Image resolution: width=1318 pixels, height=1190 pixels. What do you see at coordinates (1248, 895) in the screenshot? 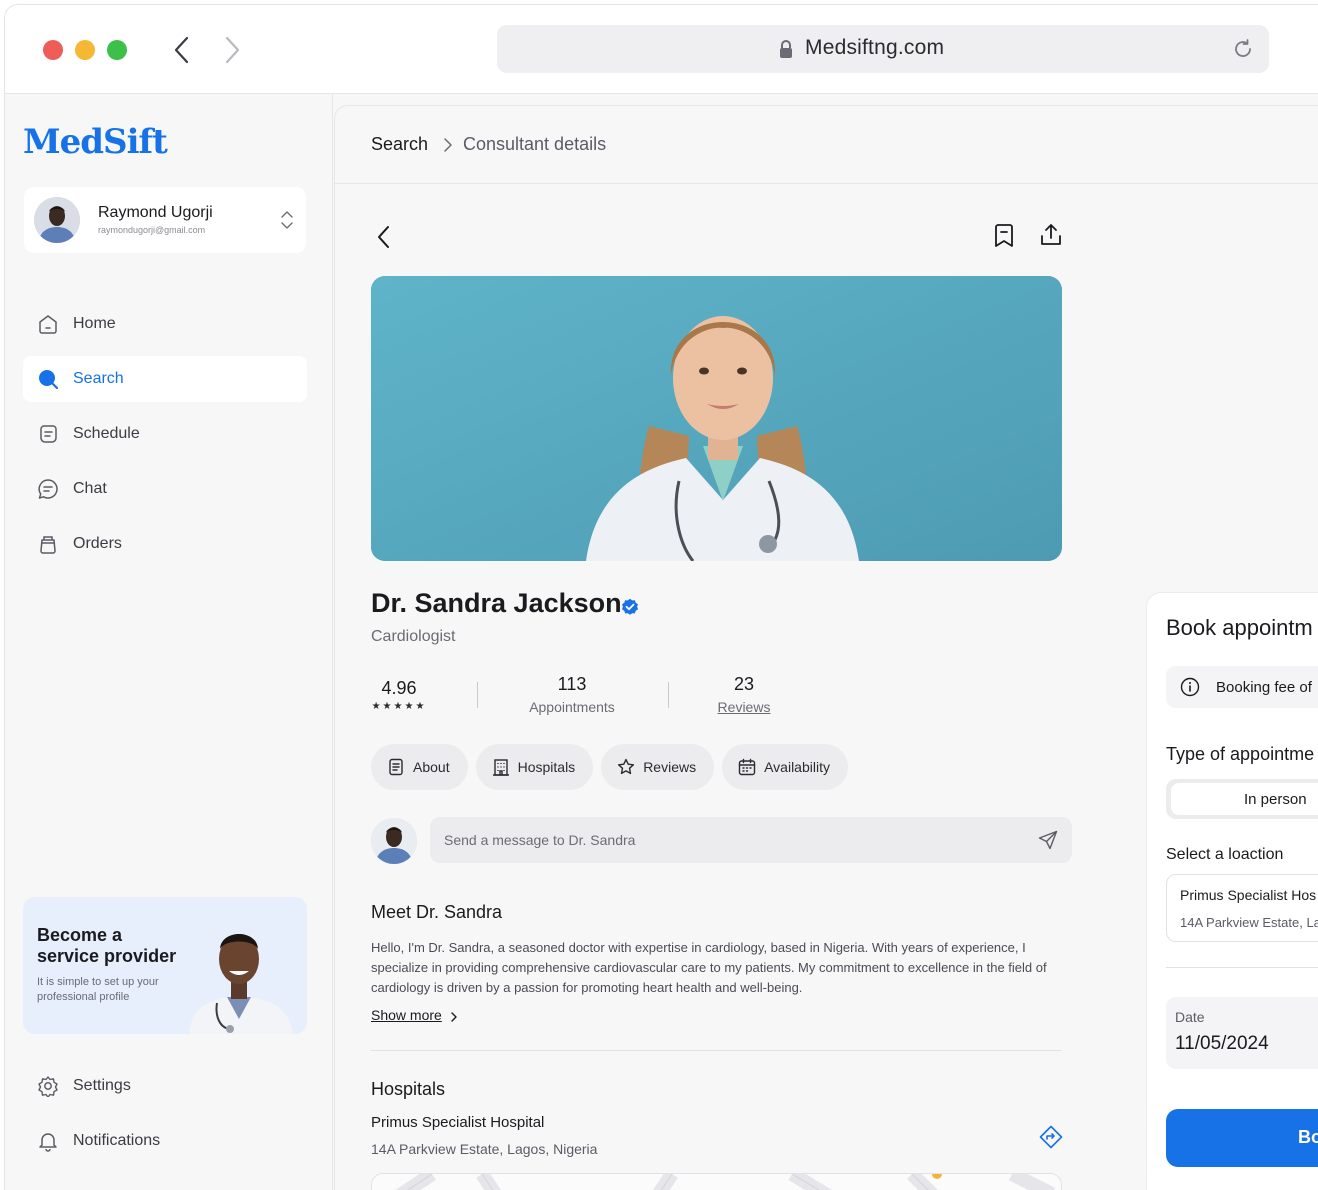
I see `location-name: Primus Specialist Hos` at bounding box center [1248, 895].